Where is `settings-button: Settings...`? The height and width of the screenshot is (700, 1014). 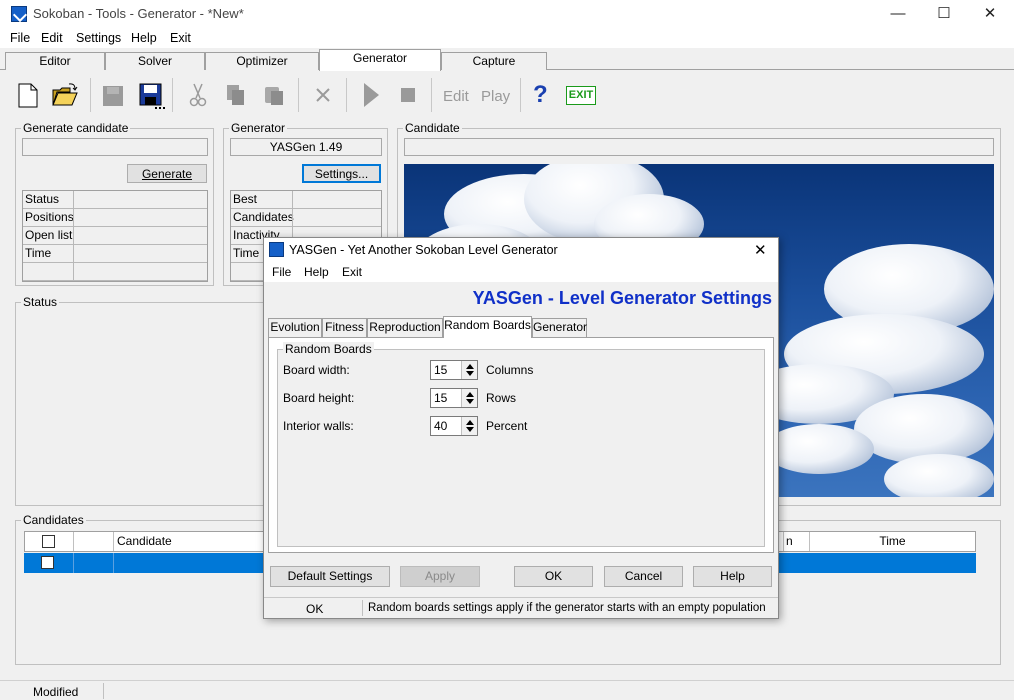 settings-button: Settings... is located at coordinates (341, 173).